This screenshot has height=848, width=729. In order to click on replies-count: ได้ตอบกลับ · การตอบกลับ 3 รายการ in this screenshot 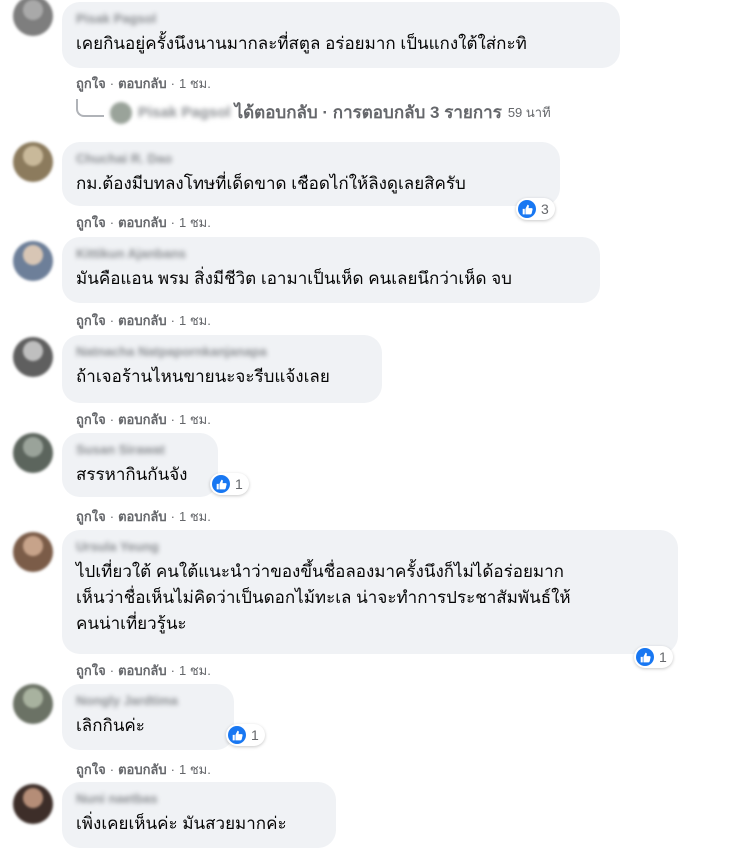, I will do `click(368, 112)`.